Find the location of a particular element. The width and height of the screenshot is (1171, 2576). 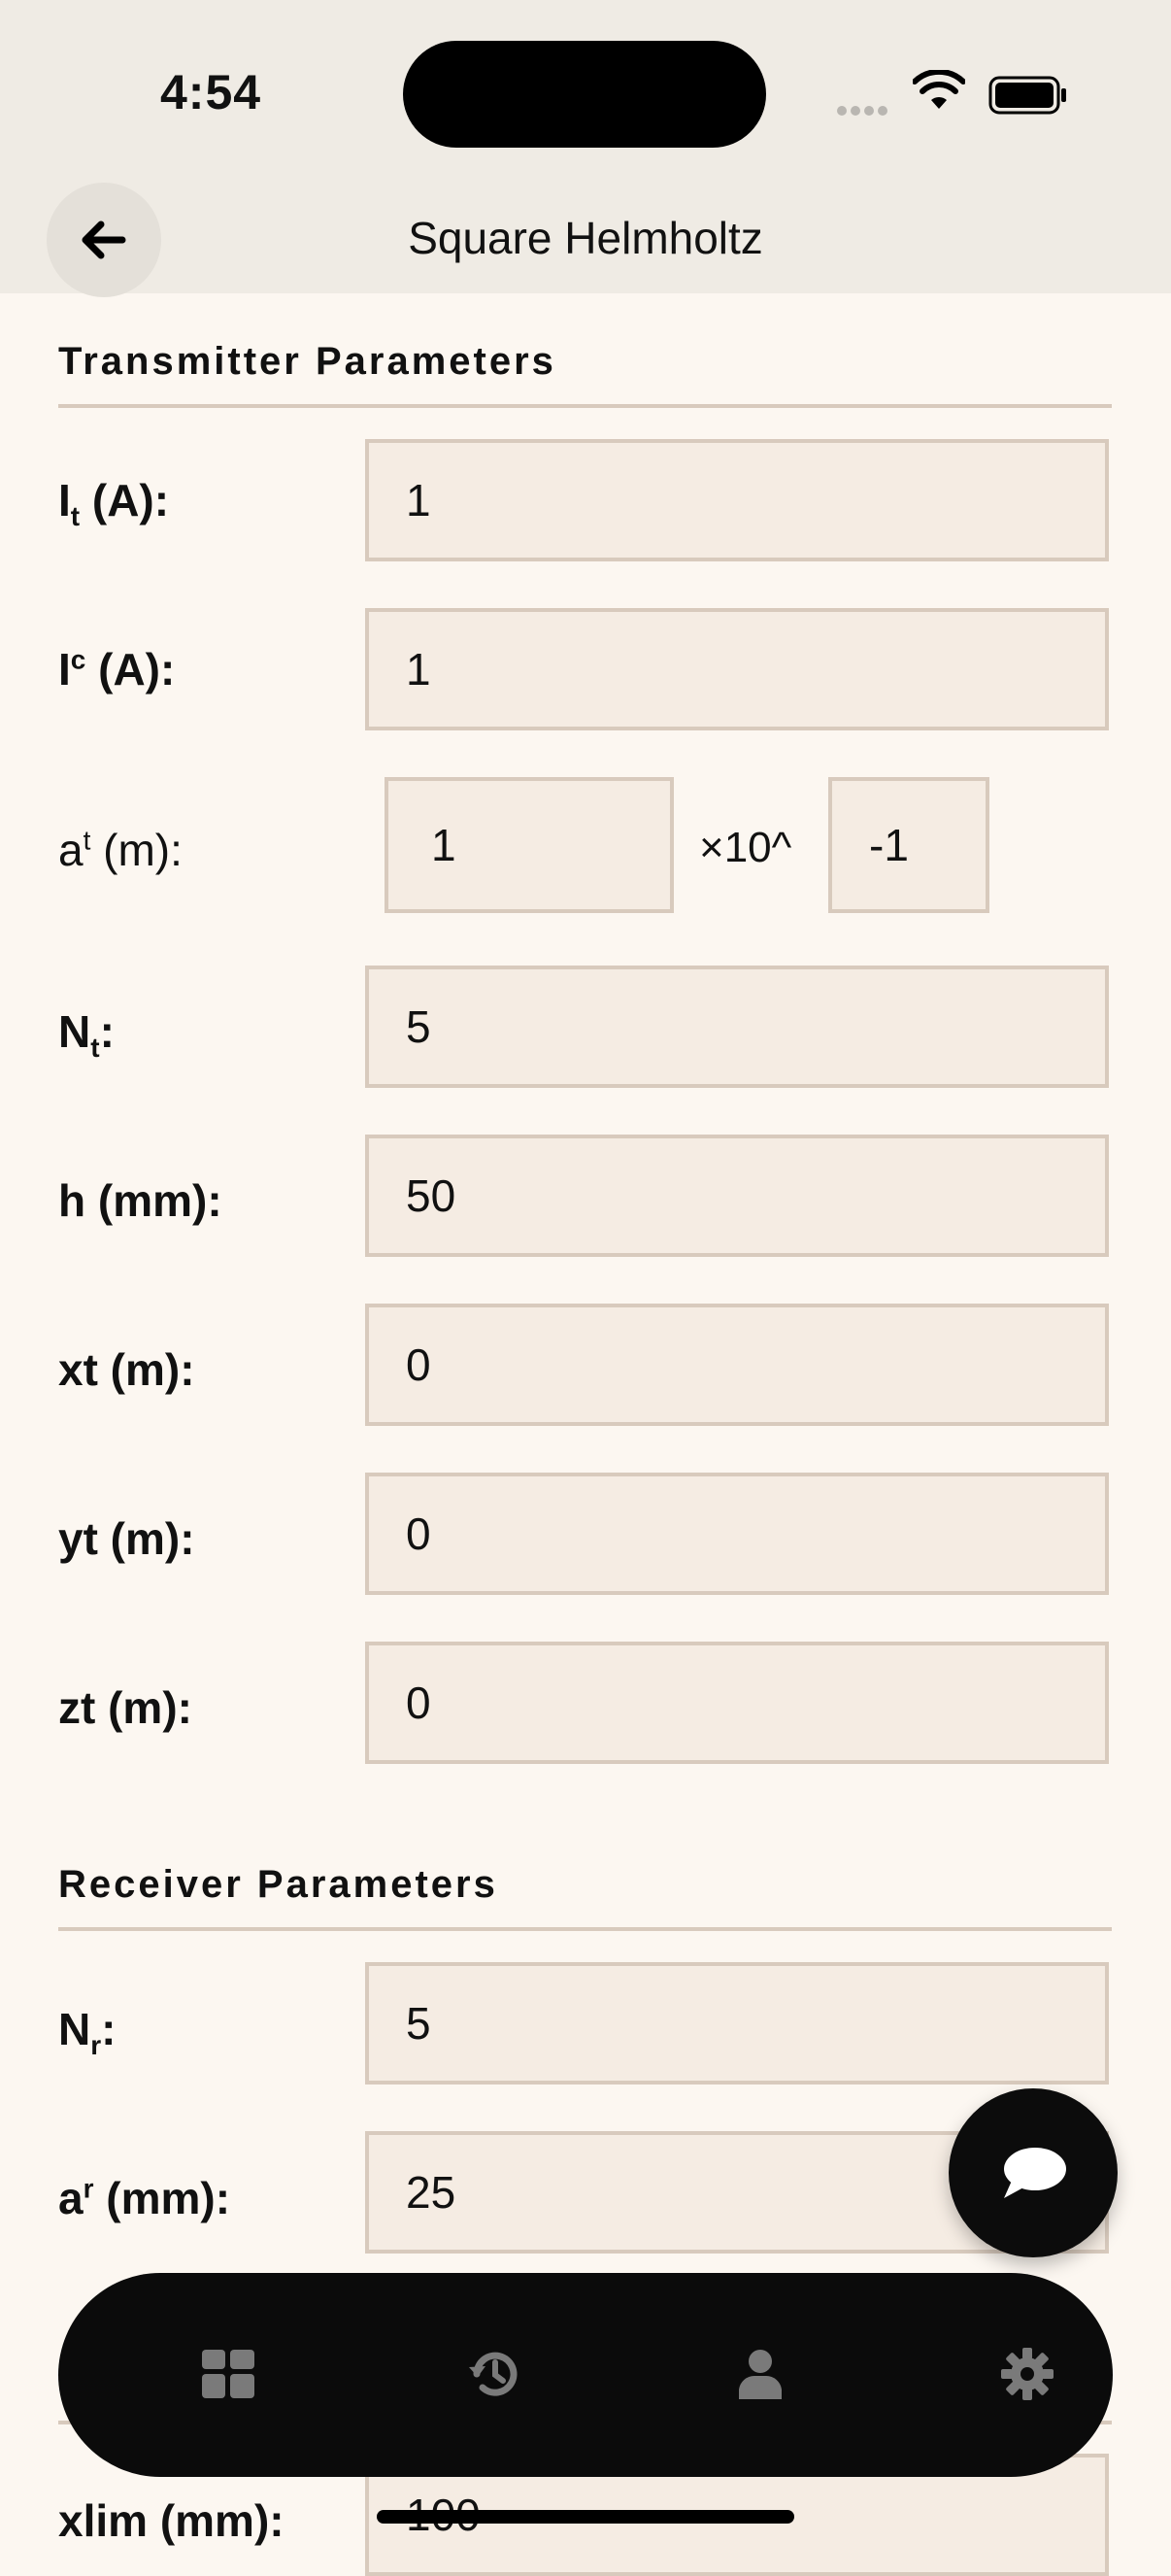

wifi-icon is located at coordinates (939, 92).